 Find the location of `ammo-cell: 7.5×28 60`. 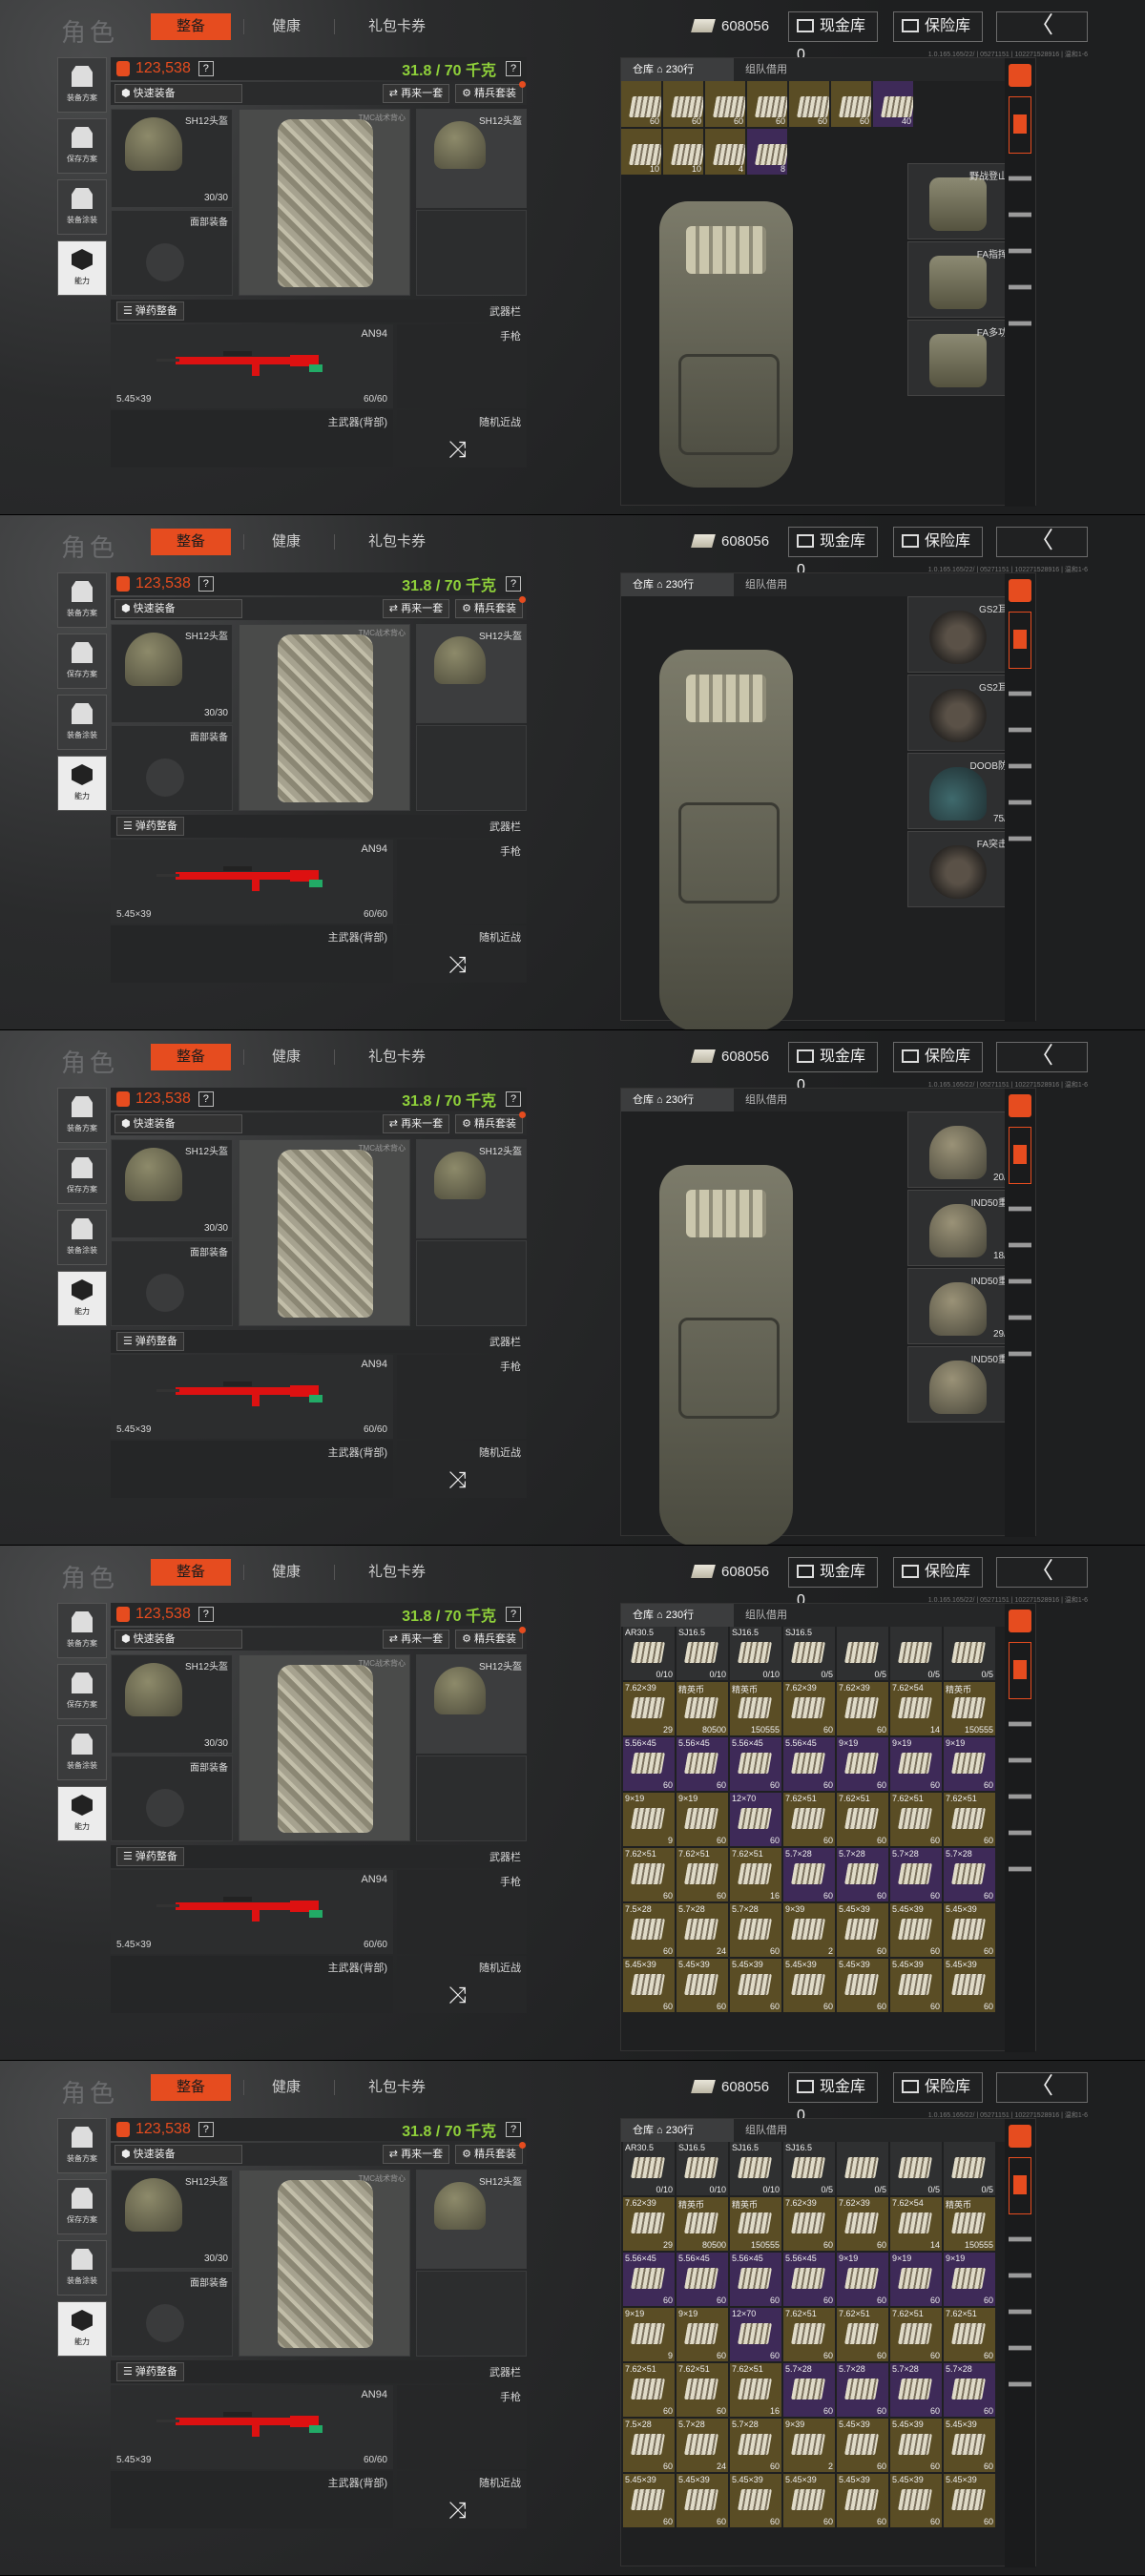

ammo-cell: 7.5×28 60 is located at coordinates (649, 1930).